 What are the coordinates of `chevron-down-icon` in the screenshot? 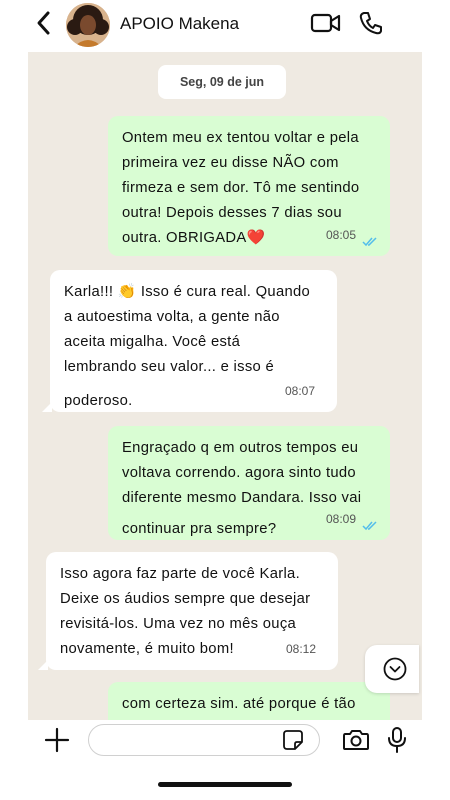 It's located at (395, 669).